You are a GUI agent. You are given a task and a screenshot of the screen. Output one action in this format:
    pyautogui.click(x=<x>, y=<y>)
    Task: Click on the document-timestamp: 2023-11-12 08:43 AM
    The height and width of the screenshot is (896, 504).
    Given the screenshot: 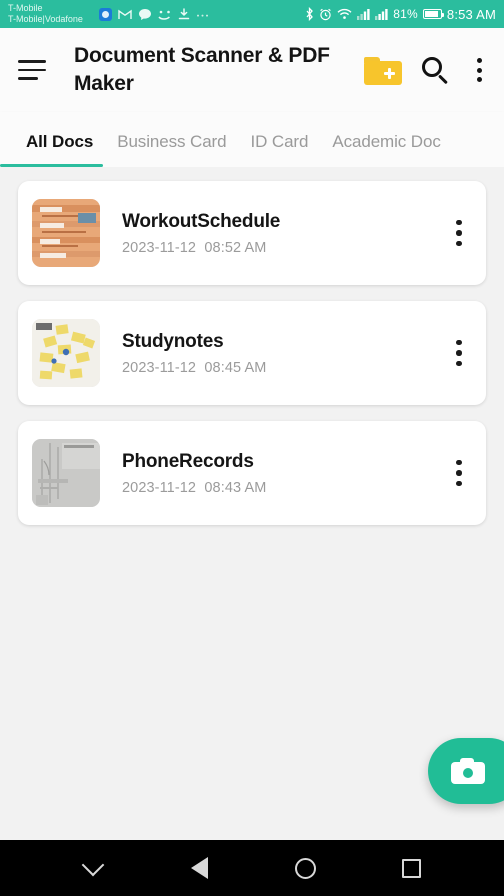 What is the action you would take?
    pyautogui.click(x=285, y=488)
    